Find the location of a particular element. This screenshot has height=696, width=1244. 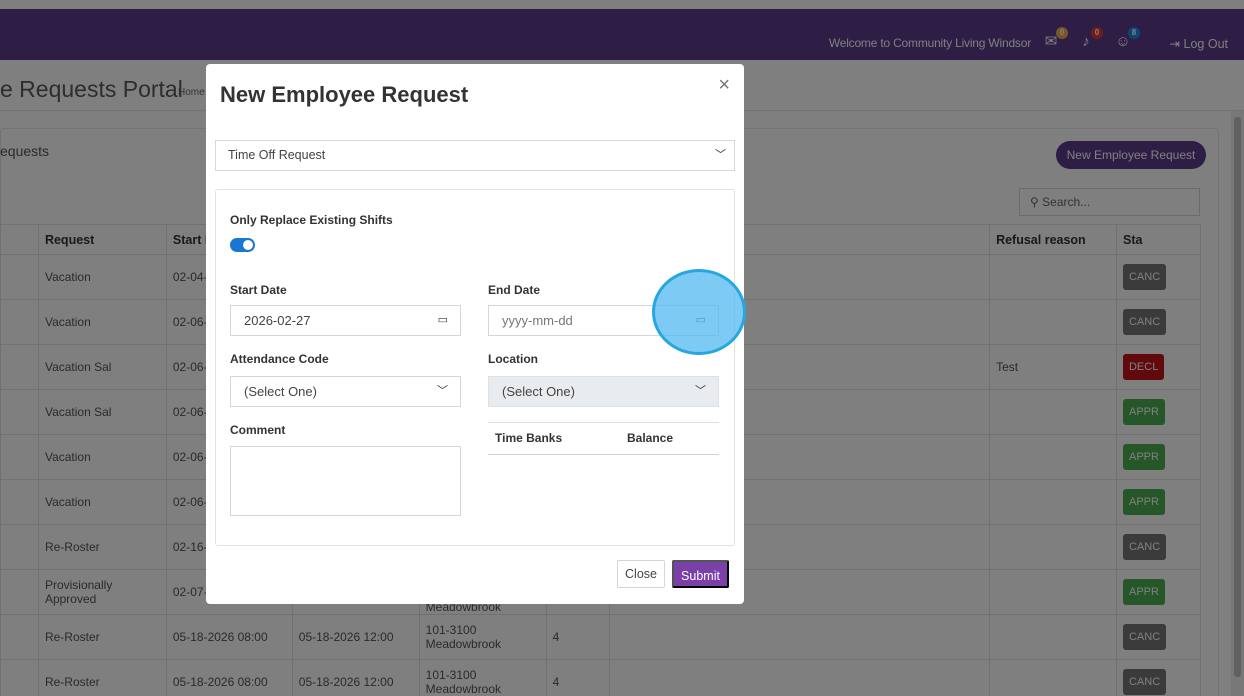

only-replace-label: Only Replace Existing Shifts is located at coordinates (311, 220).